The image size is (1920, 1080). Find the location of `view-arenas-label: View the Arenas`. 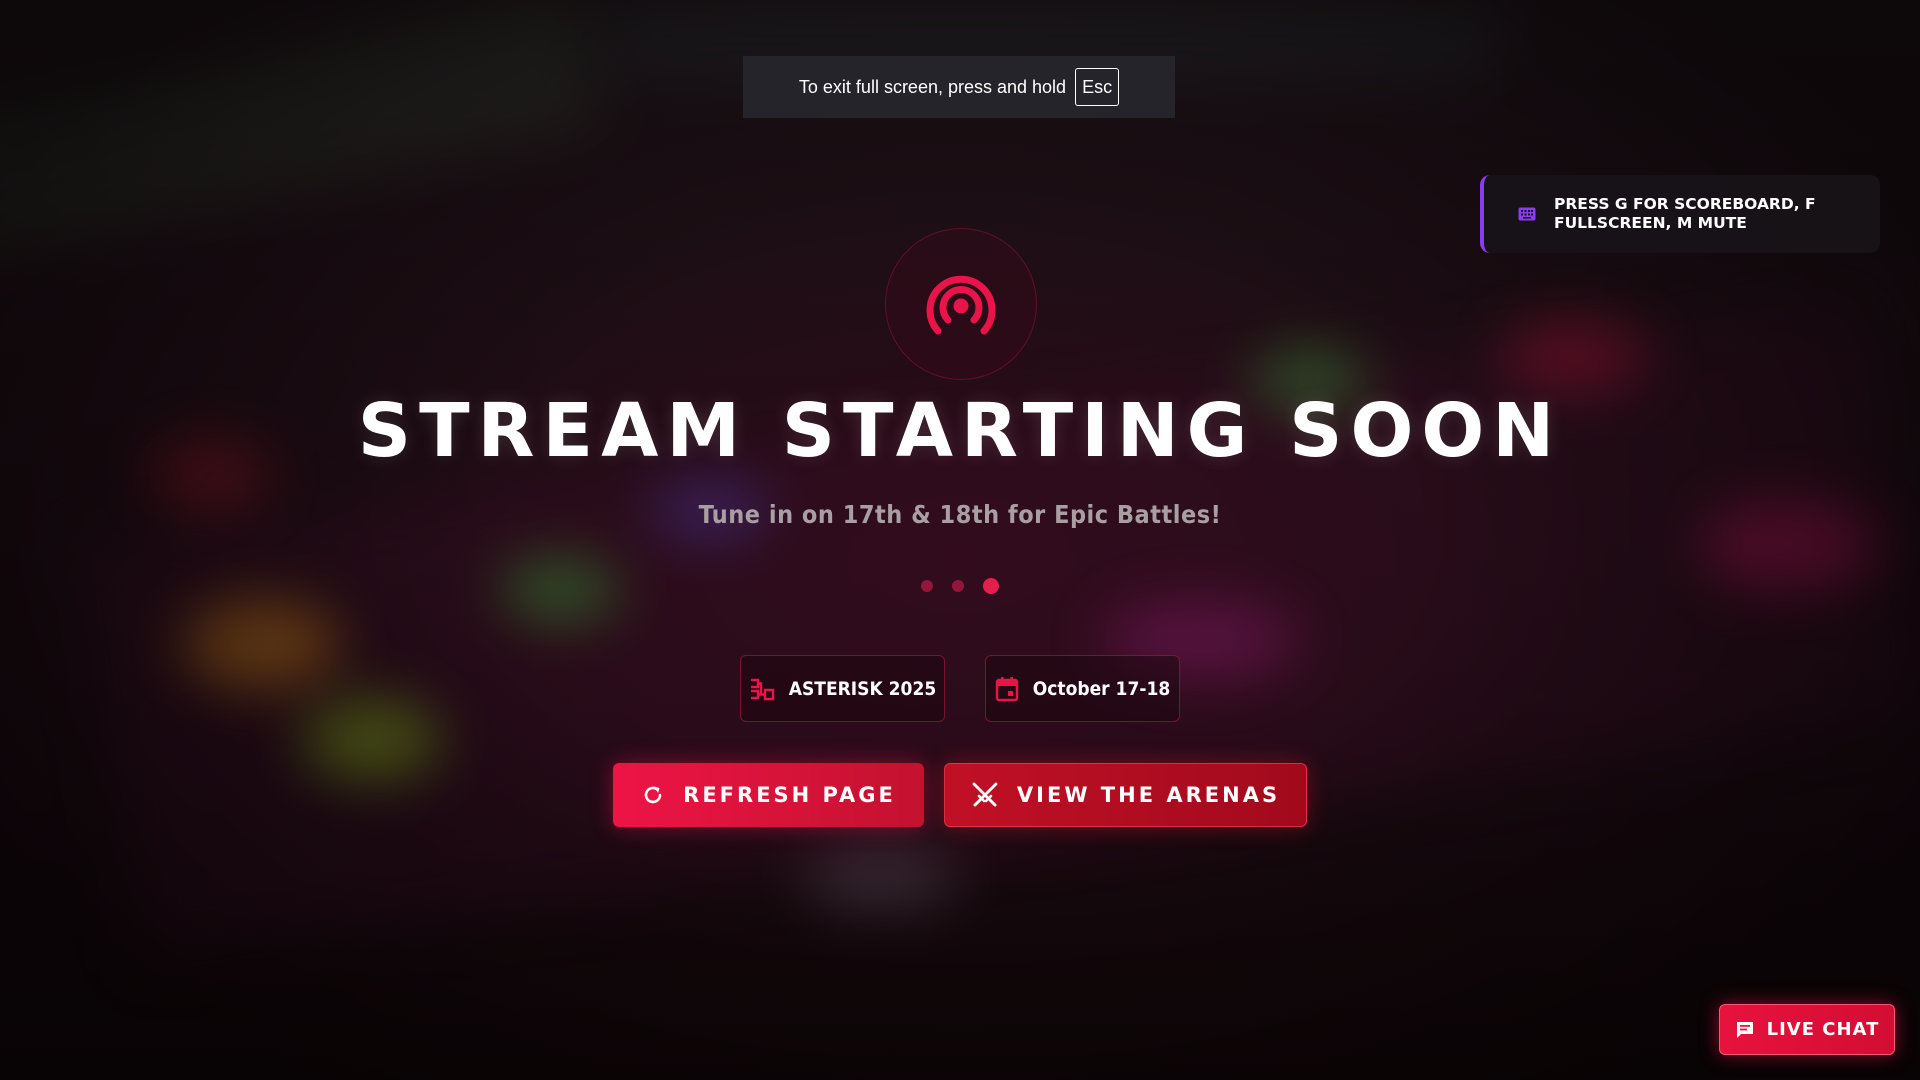

view-arenas-label: View the Arenas is located at coordinates (1148, 795).